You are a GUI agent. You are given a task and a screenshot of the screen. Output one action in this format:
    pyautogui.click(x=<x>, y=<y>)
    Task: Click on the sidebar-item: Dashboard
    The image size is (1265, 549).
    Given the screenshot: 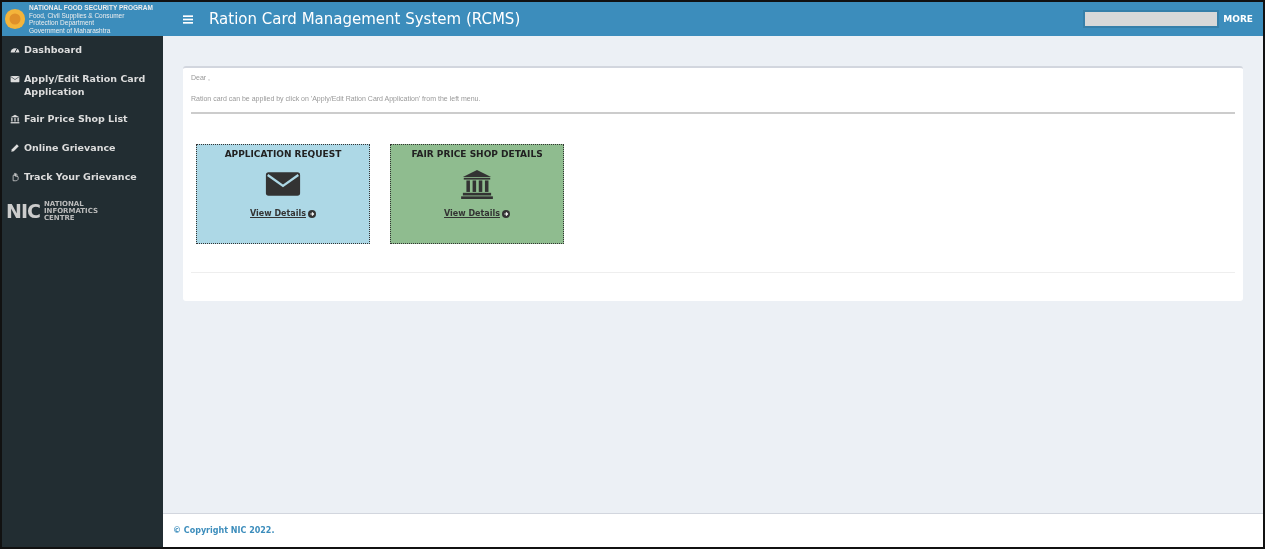 What is the action you would take?
    pyautogui.click(x=82, y=50)
    